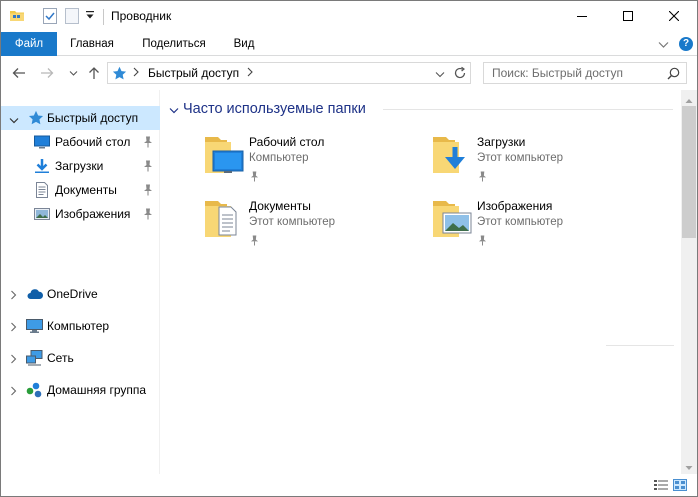  I want to click on sidebar-item-label: Документы, so click(86, 190).